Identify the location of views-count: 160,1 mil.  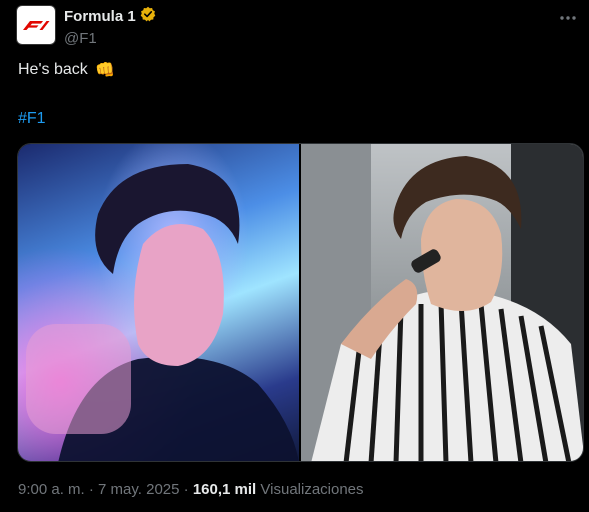
(224, 489).